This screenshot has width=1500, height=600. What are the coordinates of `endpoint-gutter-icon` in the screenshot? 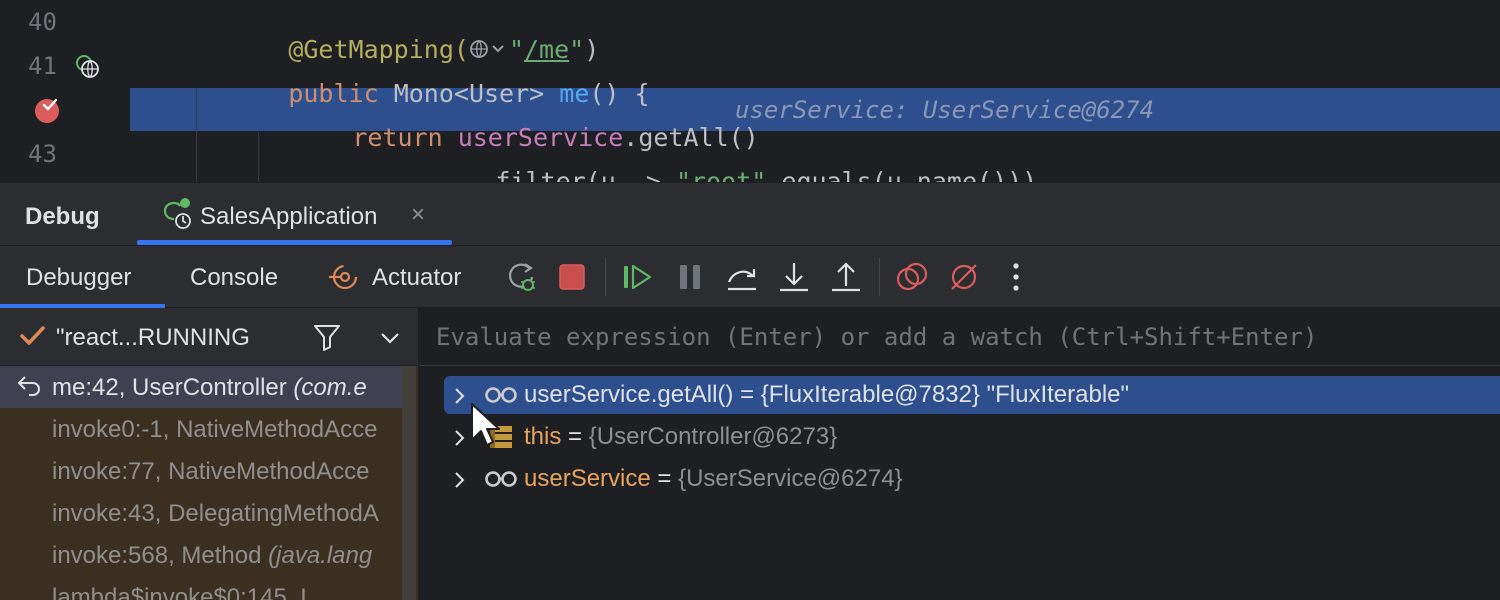 It's located at (88, 67).